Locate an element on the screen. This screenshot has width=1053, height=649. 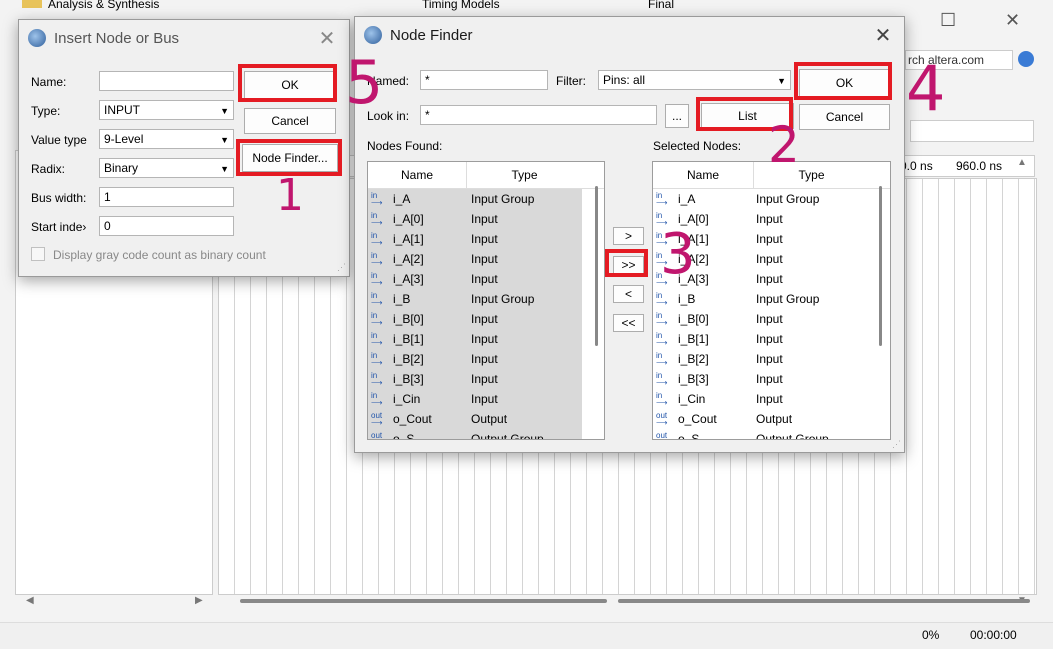
scroll-right-icon: ▶ is located at coordinates (199, 600).